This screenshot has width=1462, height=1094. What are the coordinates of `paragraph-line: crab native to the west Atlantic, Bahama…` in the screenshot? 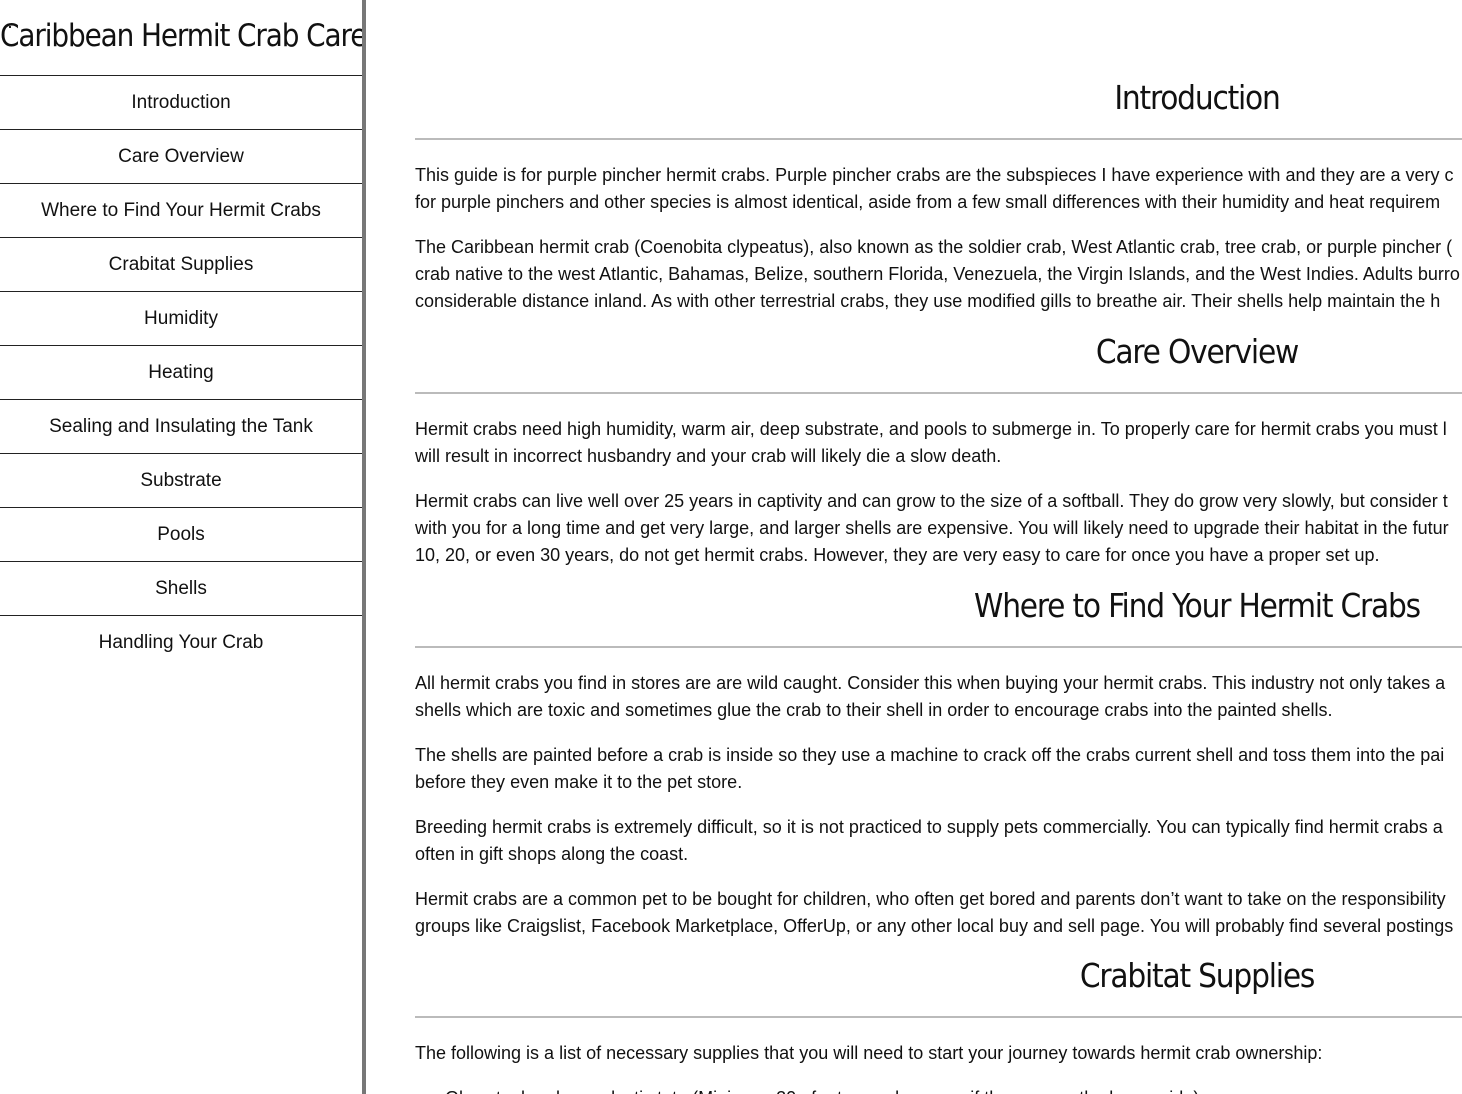 It's located at (937, 274).